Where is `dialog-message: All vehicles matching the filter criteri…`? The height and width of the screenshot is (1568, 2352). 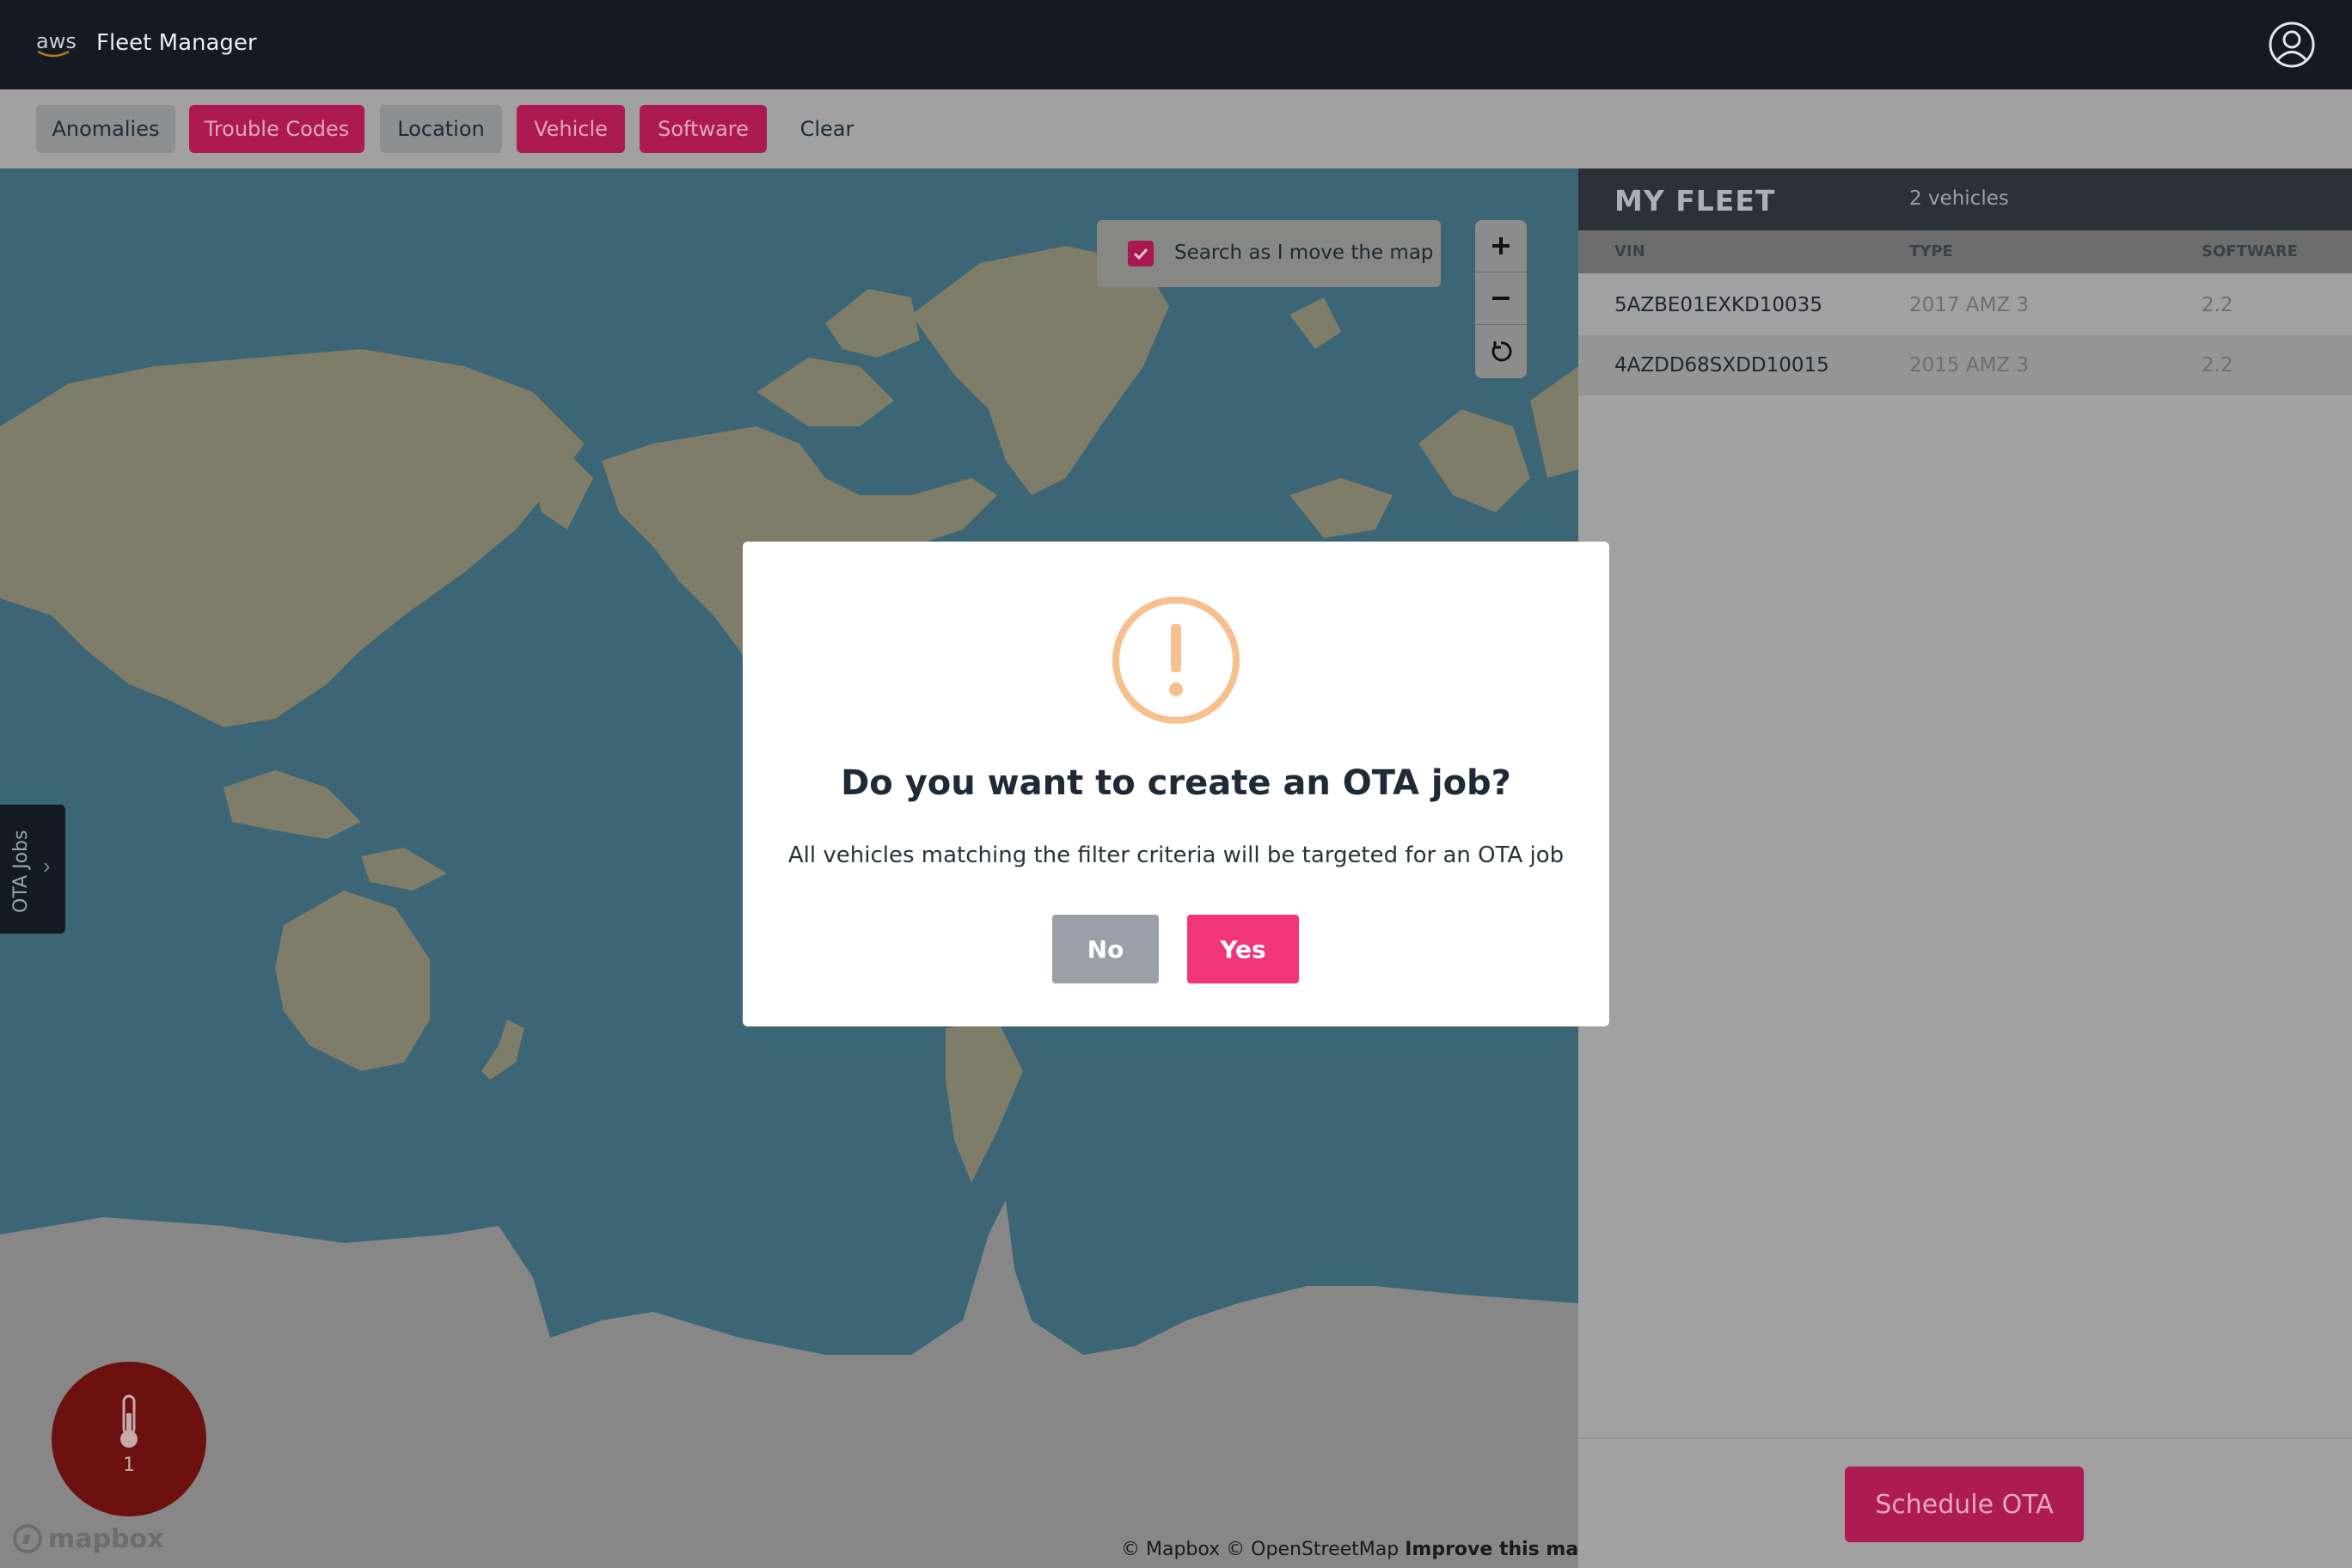 dialog-message: All vehicles matching the filter criteri… is located at coordinates (1176, 855).